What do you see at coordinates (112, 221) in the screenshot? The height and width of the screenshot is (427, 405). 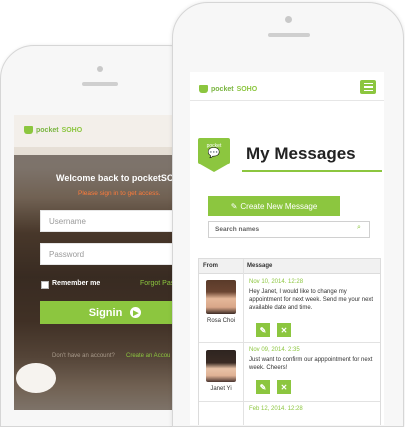 I see `username-input: Username` at bounding box center [112, 221].